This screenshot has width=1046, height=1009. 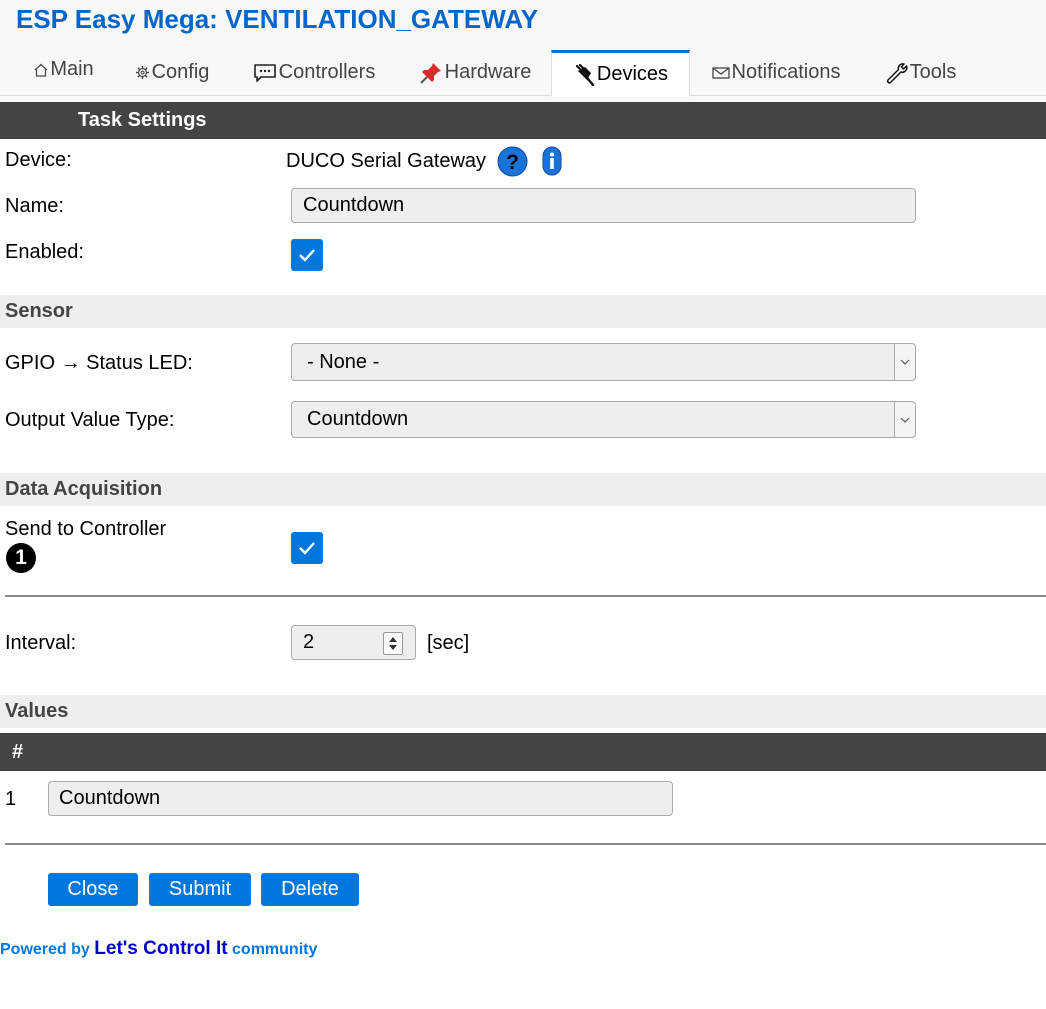 I want to click on tab-main: Main, so click(x=64, y=69).